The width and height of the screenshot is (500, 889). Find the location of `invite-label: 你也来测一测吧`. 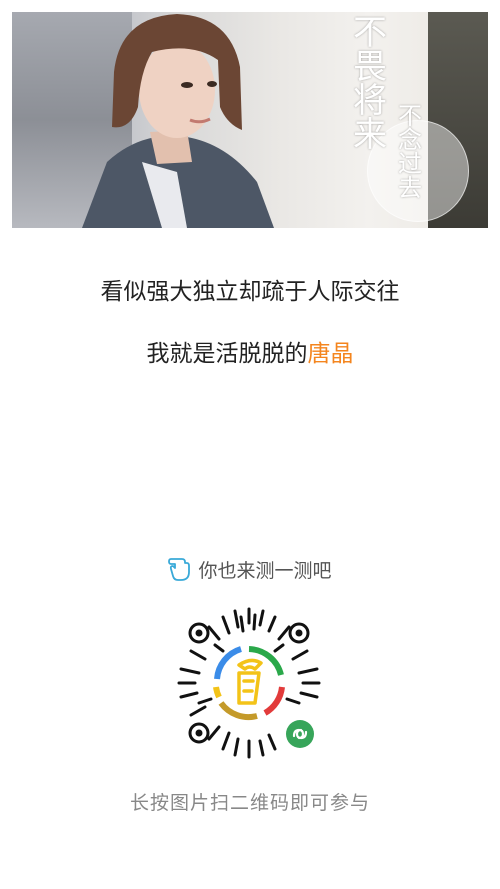

invite-label: 你也来测一测吧 is located at coordinates (265, 571).